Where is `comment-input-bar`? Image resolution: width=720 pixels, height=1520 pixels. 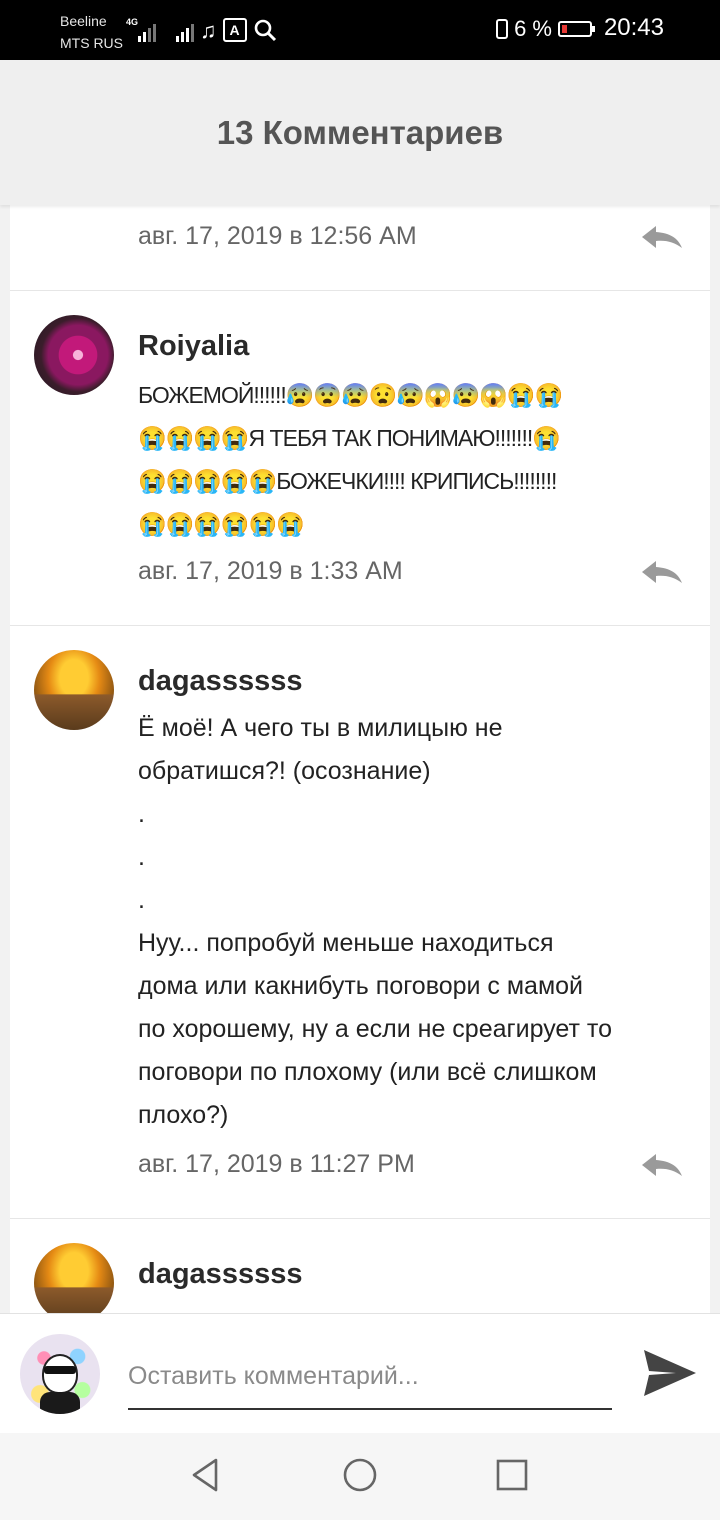 comment-input-bar is located at coordinates (360, 1373).